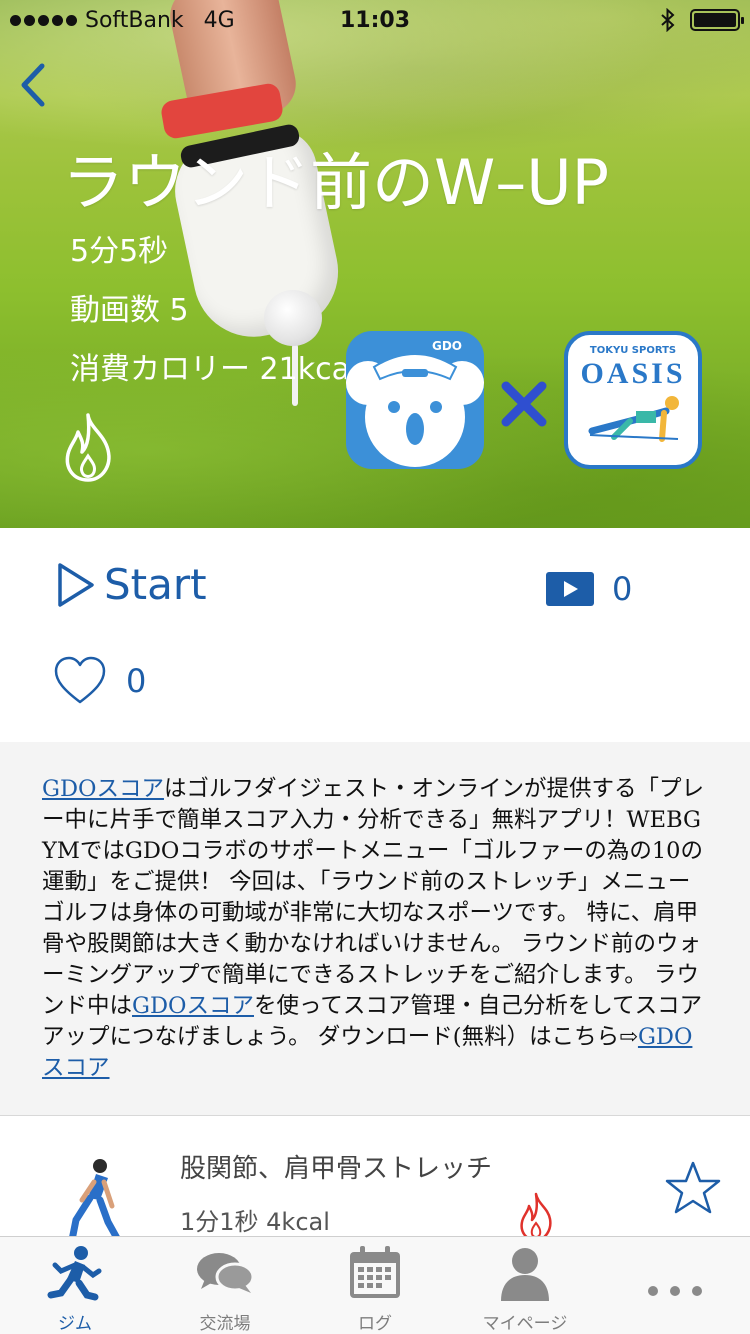 The height and width of the screenshot is (1334, 750). Describe the element at coordinates (36, 85) in the screenshot. I see `back-chevron-icon` at that location.